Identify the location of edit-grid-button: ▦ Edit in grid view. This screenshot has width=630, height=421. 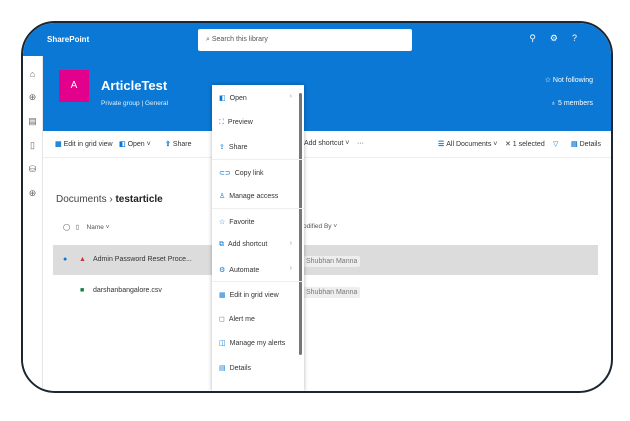
(84, 144).